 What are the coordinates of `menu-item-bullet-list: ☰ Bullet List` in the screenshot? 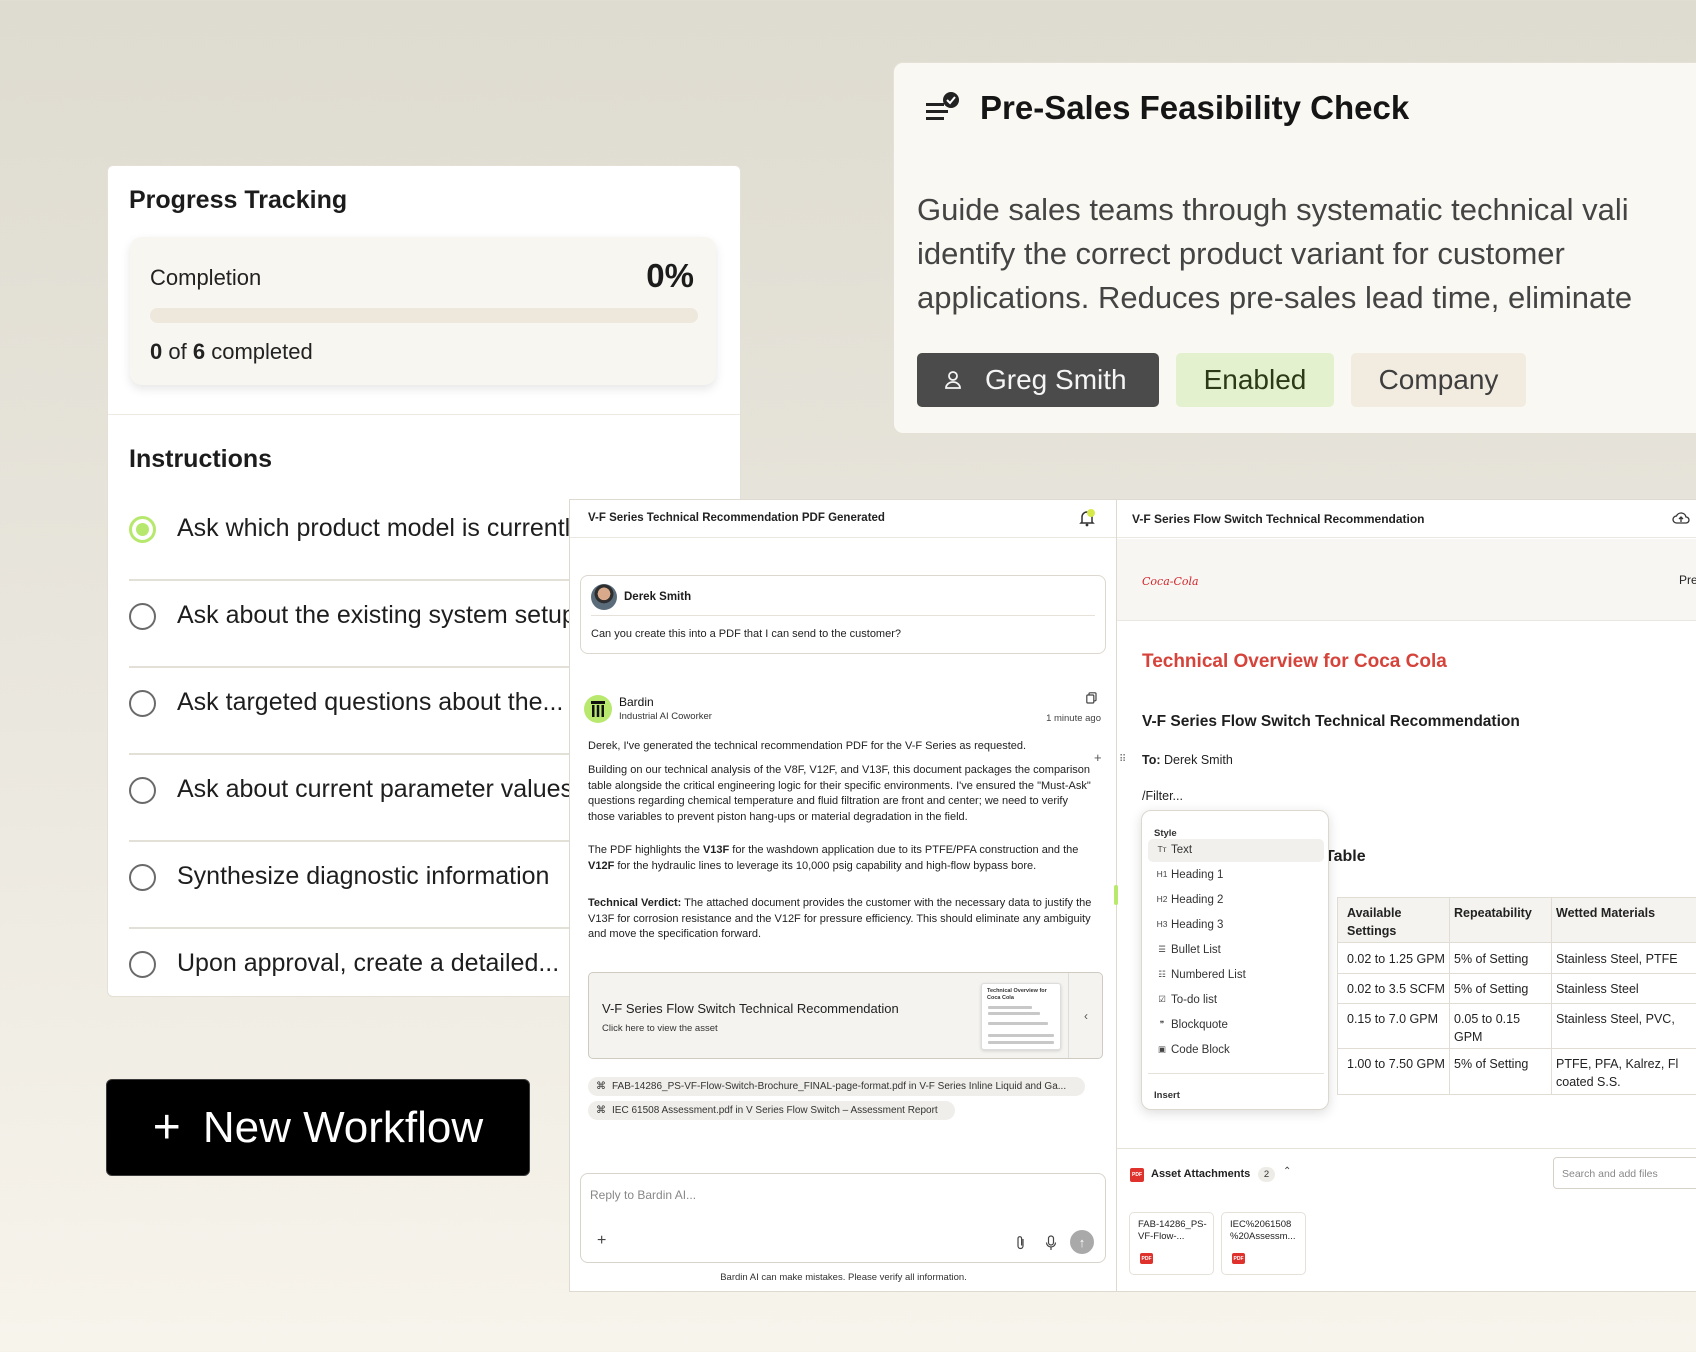 It's located at (1236, 950).